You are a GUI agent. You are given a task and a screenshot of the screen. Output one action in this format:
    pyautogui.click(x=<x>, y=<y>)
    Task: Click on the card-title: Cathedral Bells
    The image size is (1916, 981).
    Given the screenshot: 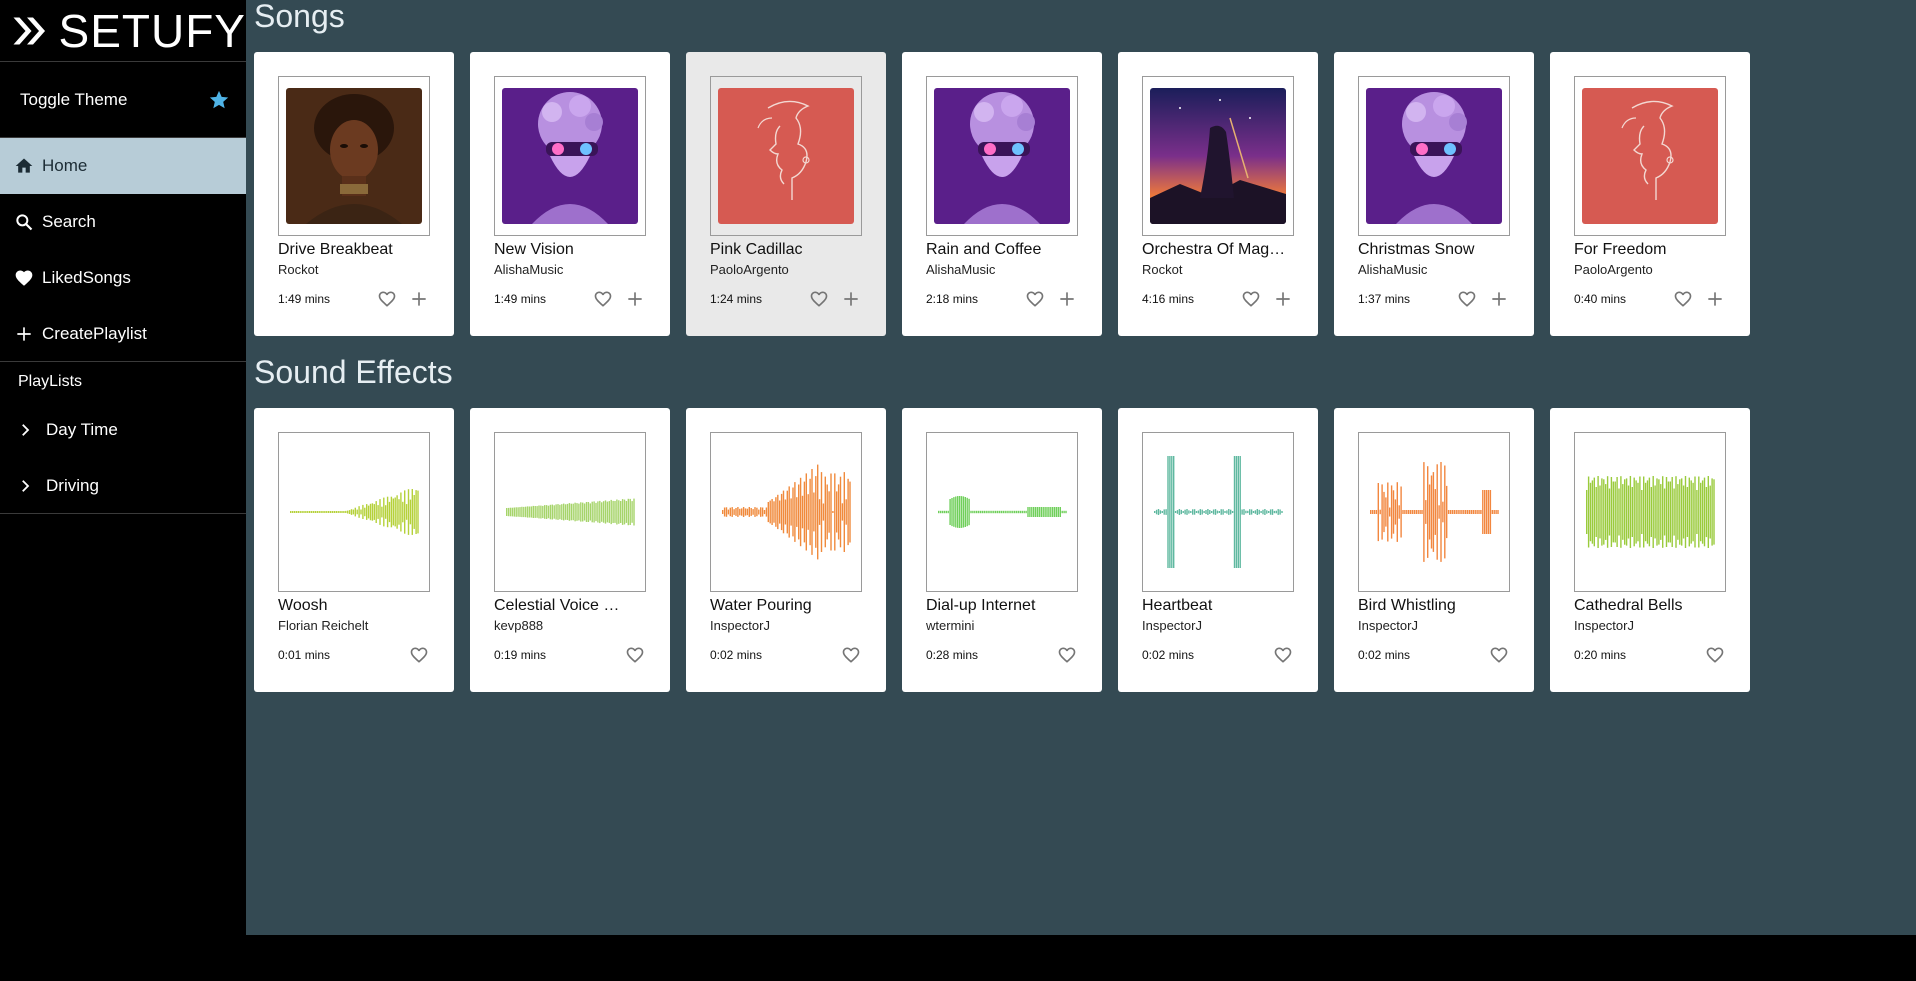 What is the action you would take?
    pyautogui.click(x=1628, y=605)
    